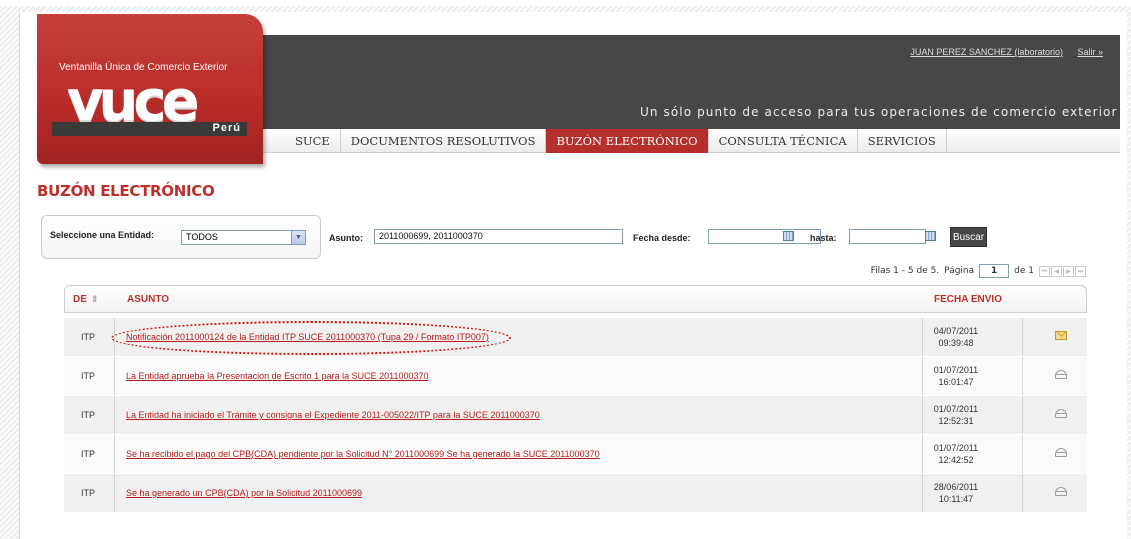 Image resolution: width=1131 pixels, height=539 pixels. Describe the element at coordinates (1056, 271) in the screenshot. I see `prev-page-icon: ◀` at that location.